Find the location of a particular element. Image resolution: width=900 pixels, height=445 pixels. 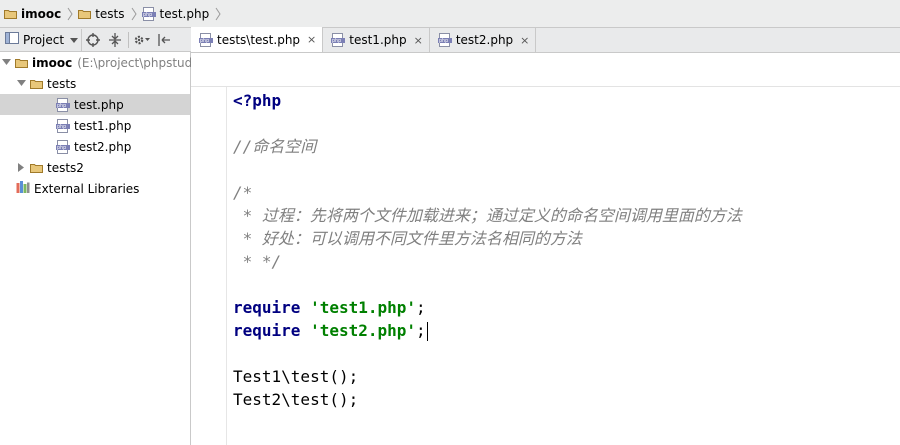

editor-gutter is located at coordinates (209, 266).